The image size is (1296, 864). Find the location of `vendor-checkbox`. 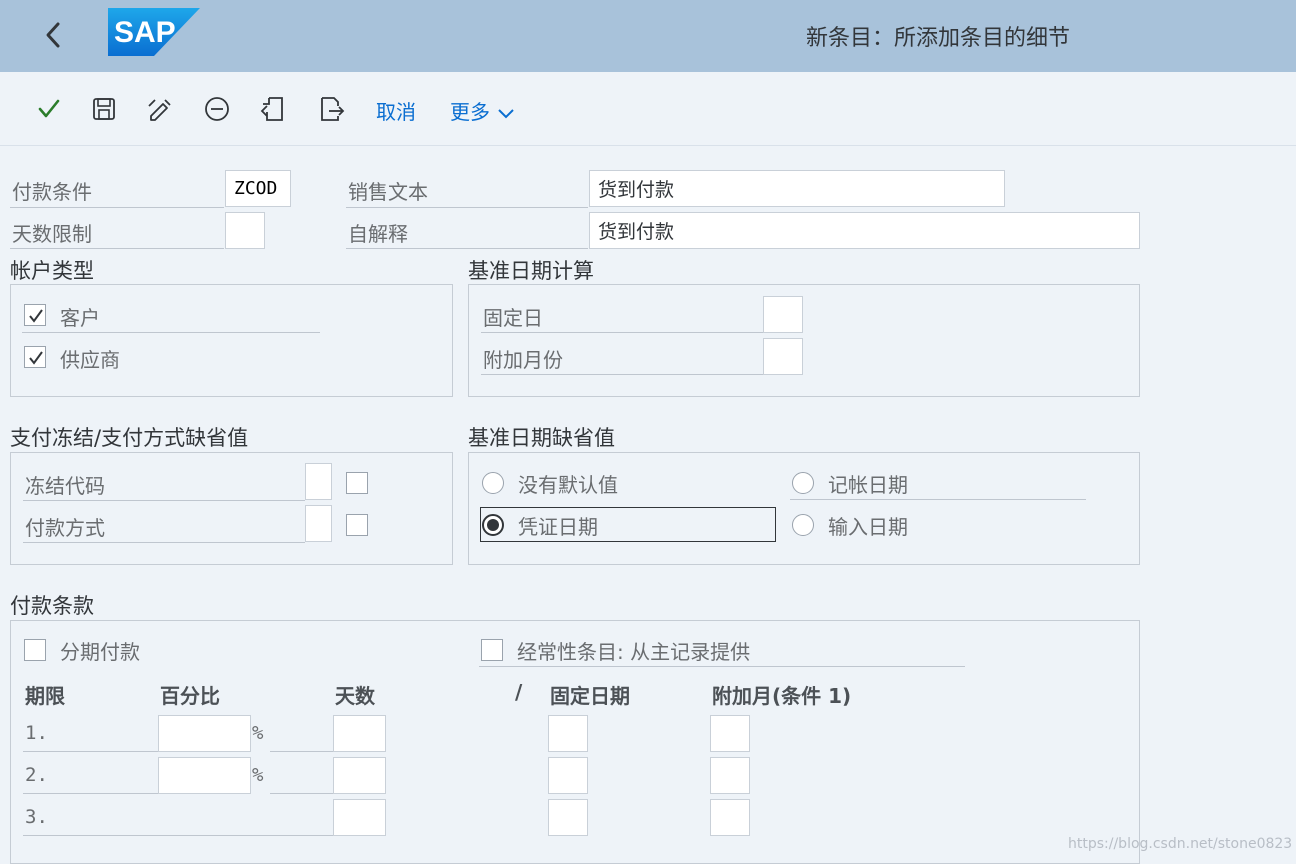

vendor-checkbox is located at coordinates (35, 357).